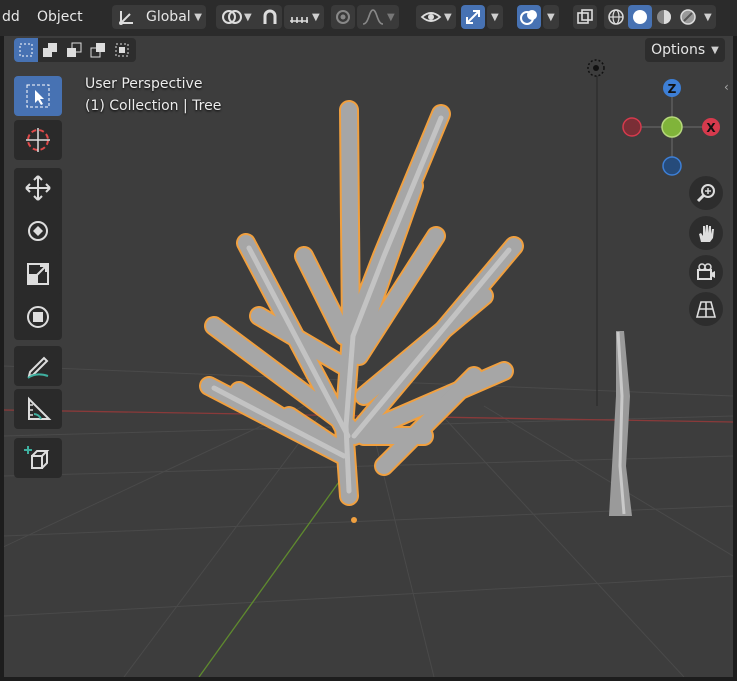 The image size is (737, 681). I want to click on selection-mode-strip, so click(75, 50).